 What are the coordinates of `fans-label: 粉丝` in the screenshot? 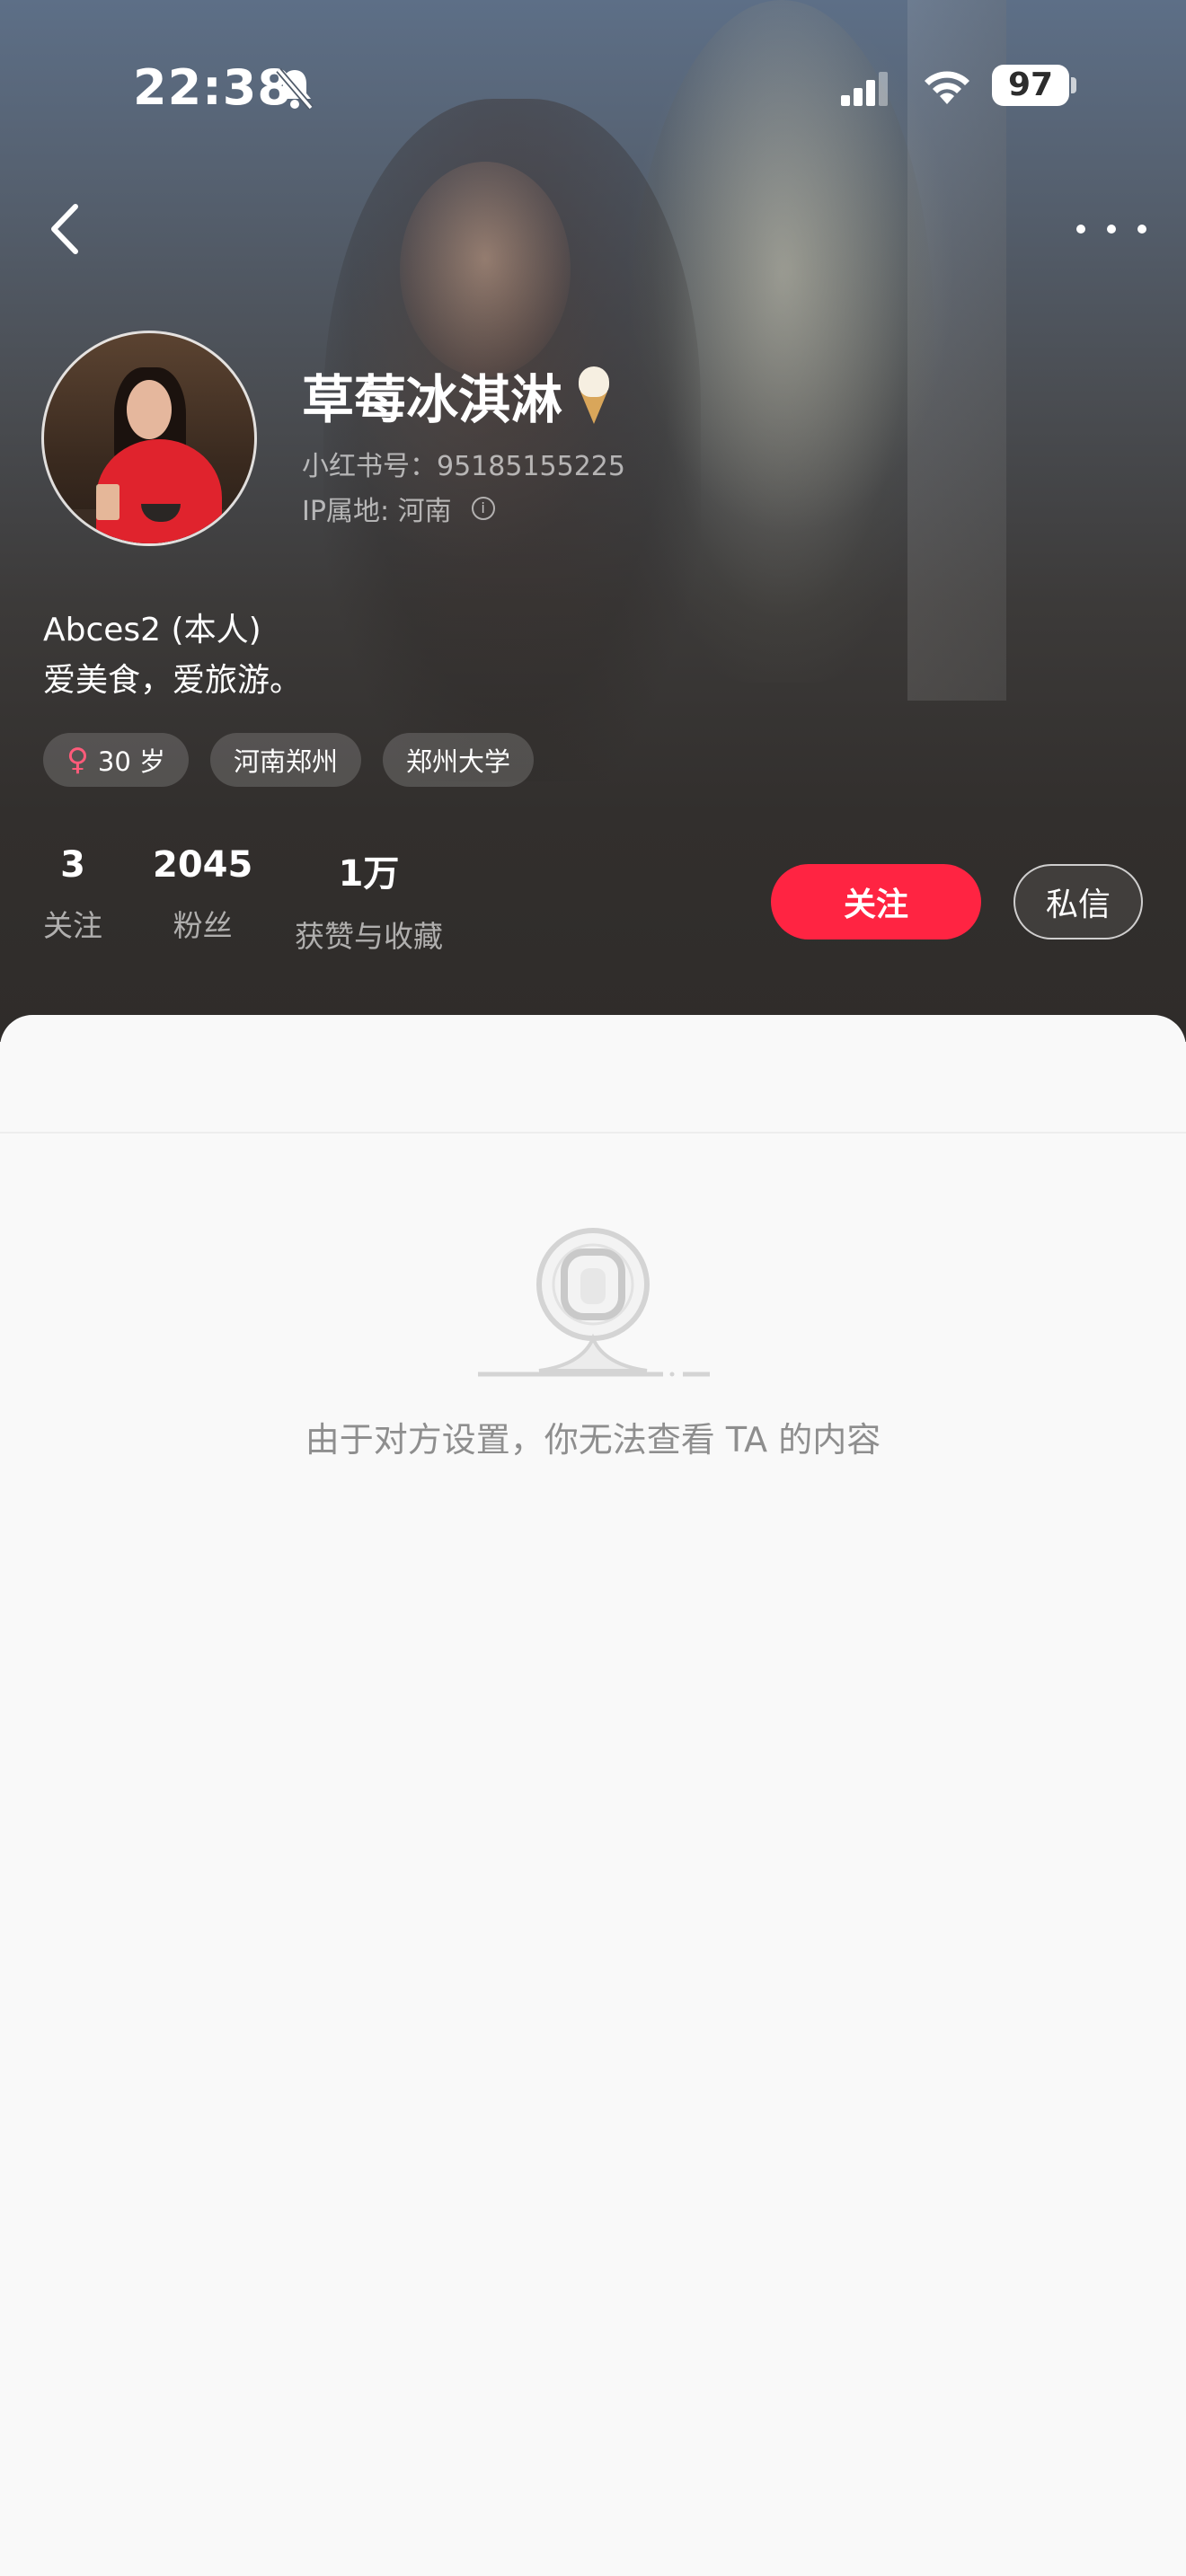 It's located at (203, 925).